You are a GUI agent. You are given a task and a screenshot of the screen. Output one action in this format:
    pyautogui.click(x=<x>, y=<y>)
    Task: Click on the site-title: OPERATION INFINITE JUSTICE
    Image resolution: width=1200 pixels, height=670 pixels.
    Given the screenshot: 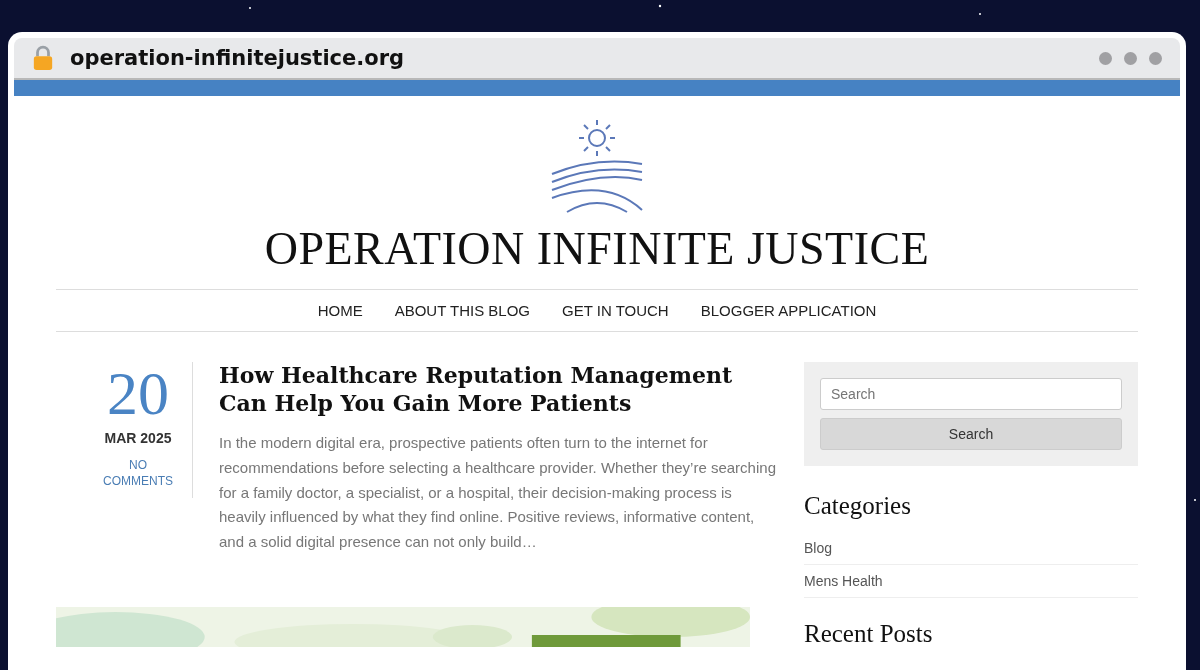 What is the action you would take?
    pyautogui.click(x=597, y=248)
    